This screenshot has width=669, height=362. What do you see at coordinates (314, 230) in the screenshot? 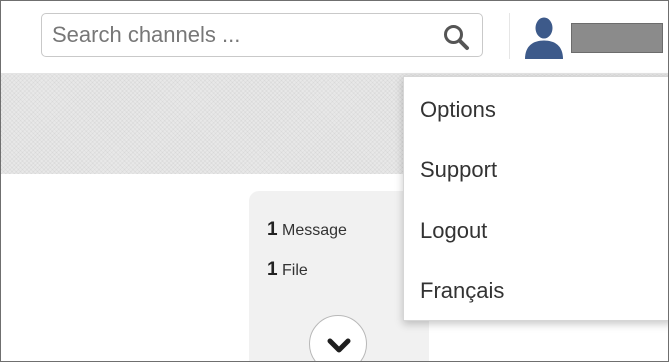
I see `message-count-label: Message` at bounding box center [314, 230].